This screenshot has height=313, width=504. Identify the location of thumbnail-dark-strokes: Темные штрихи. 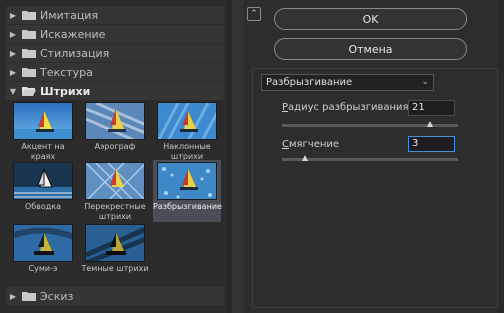
(115, 249).